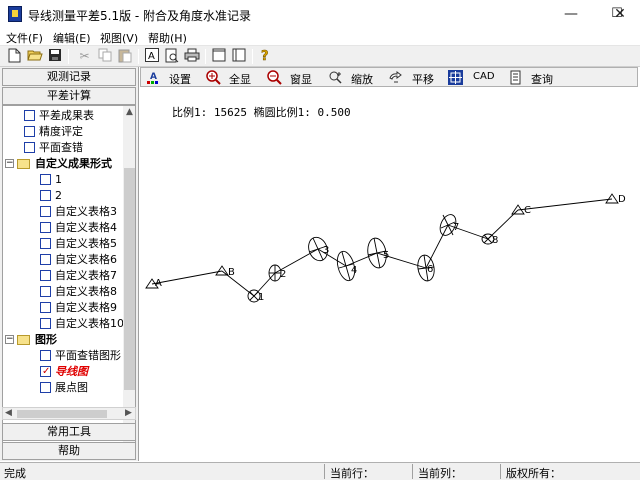 This screenshot has height=480, width=640. What do you see at coordinates (62, 132) in the screenshot?
I see `tree-item-precision: 精度评定` at bounding box center [62, 132].